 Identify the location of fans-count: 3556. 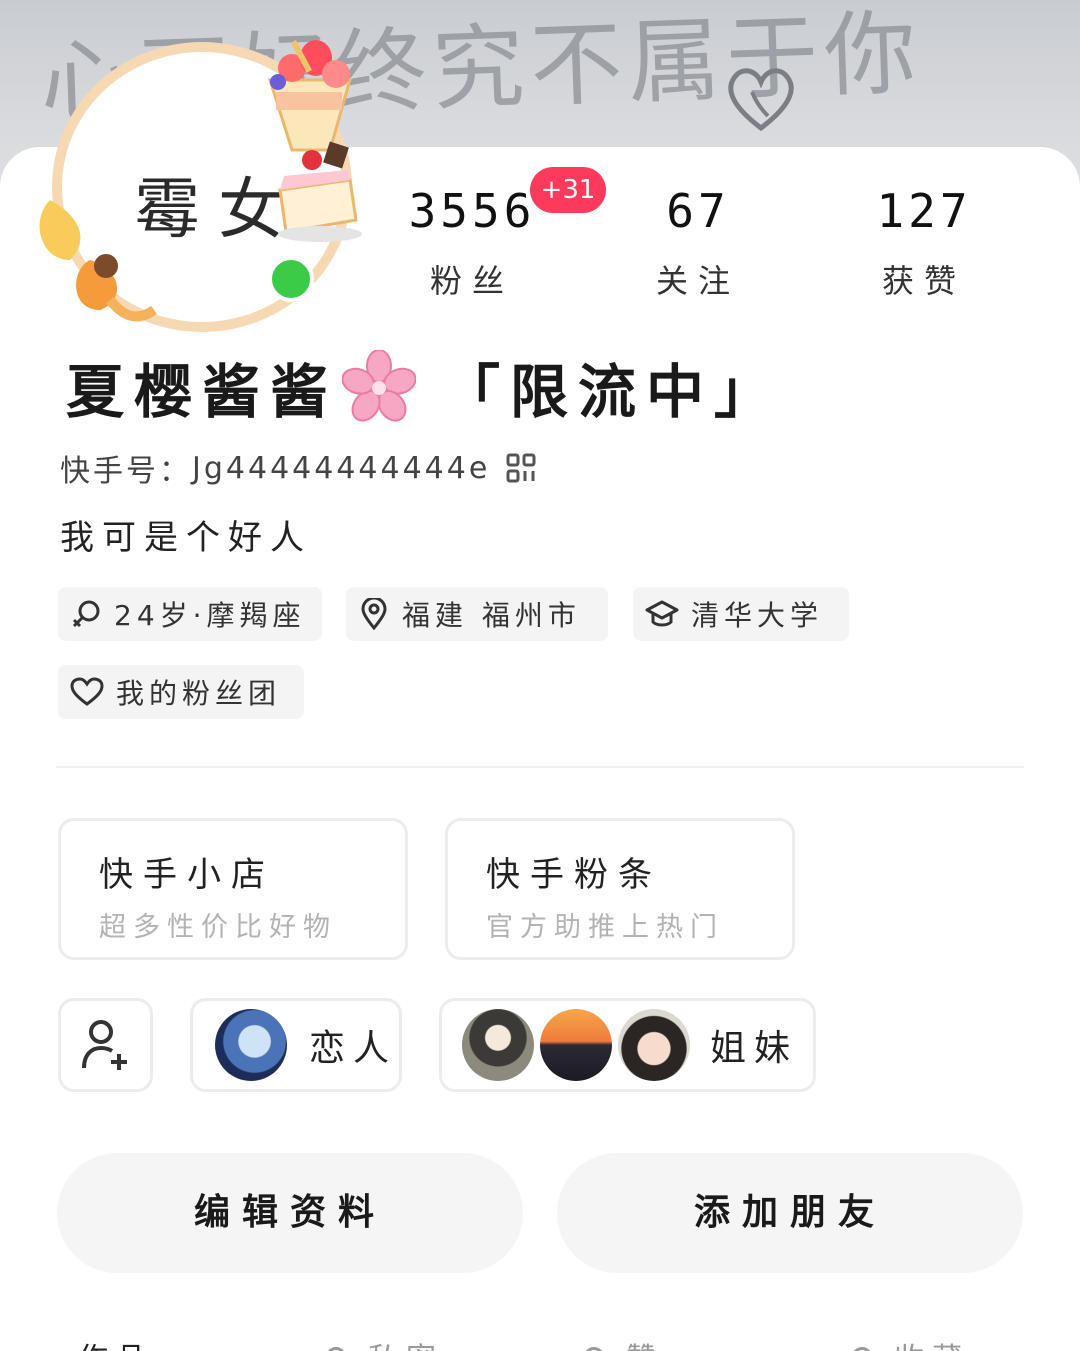
(472, 211).